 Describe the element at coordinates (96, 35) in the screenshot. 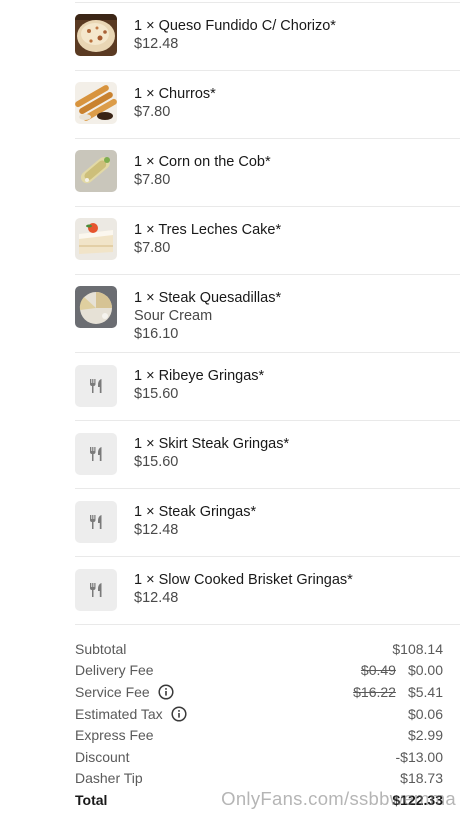

I see `queso-fundido-photo` at that location.